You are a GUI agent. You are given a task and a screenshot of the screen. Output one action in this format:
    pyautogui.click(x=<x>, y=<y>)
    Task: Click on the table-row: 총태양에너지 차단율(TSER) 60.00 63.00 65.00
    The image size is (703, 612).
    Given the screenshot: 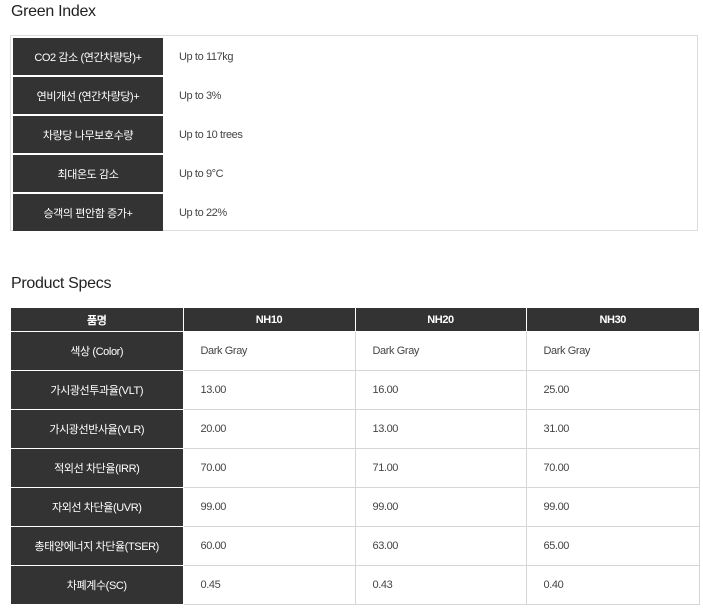 What is the action you would take?
    pyautogui.click(x=355, y=546)
    